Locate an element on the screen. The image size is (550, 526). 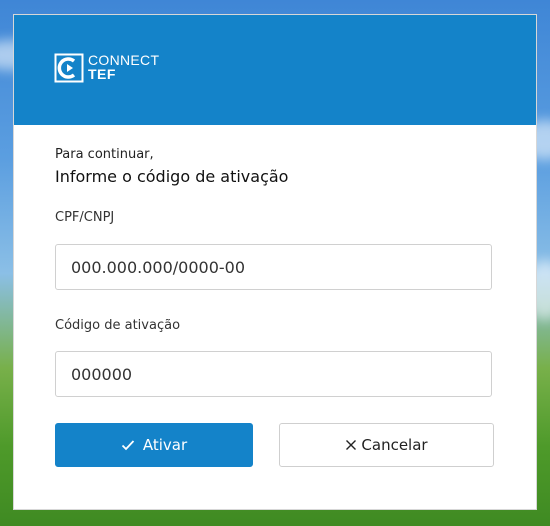
cancel-button-label: Cancelar is located at coordinates (394, 445).